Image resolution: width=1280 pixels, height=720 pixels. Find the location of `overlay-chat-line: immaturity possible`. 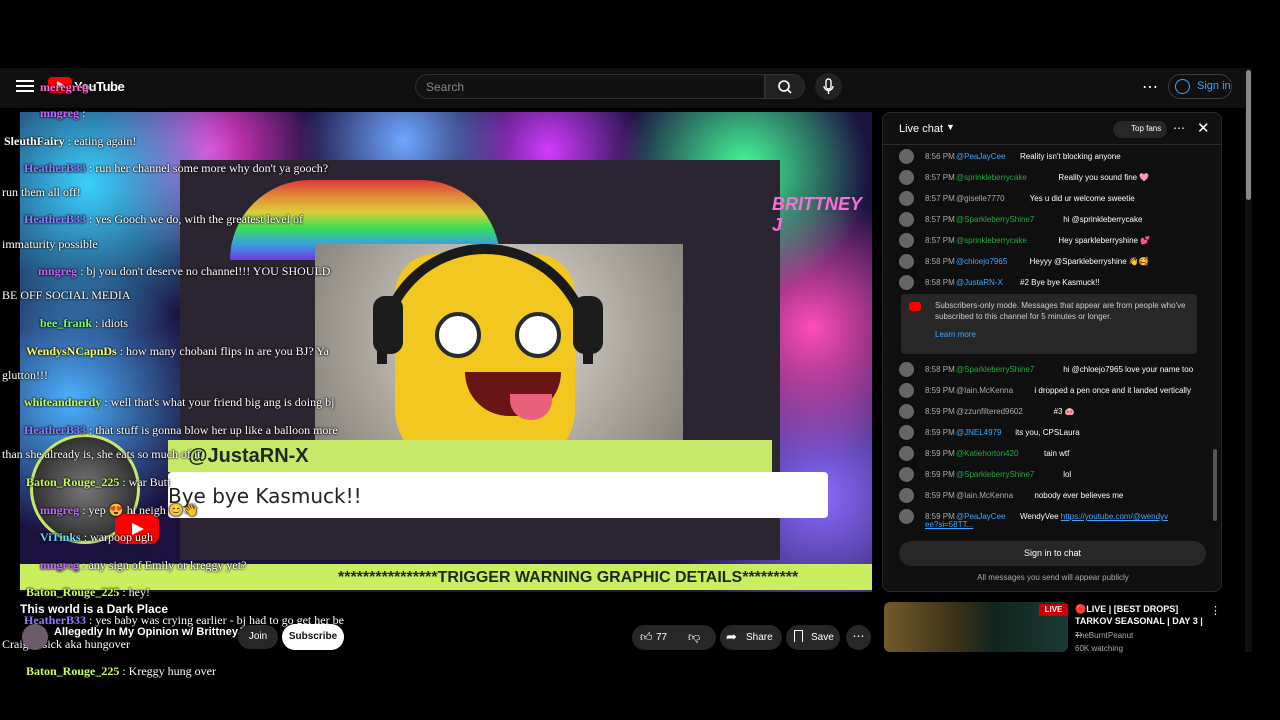

overlay-chat-line: immaturity possible is located at coordinates (50, 244).